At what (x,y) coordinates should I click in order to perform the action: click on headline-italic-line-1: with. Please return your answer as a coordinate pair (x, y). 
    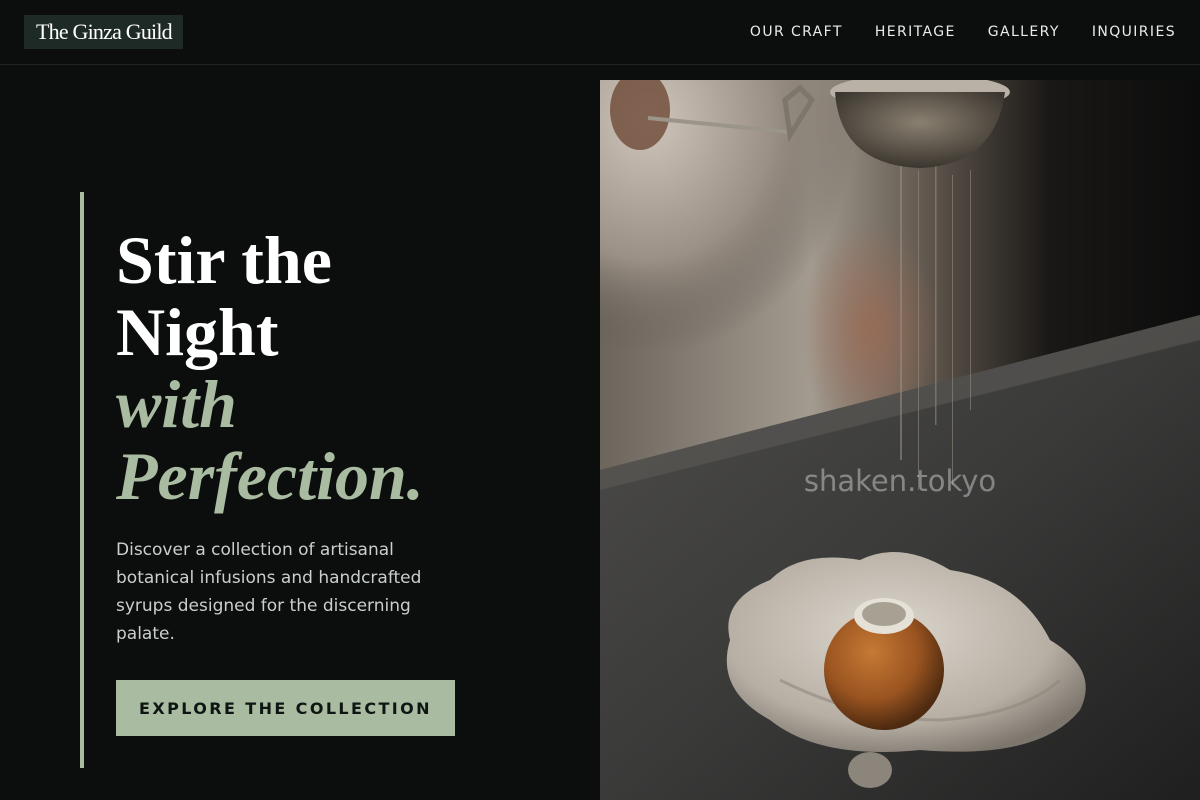
    Looking at the image, I should click on (176, 404).